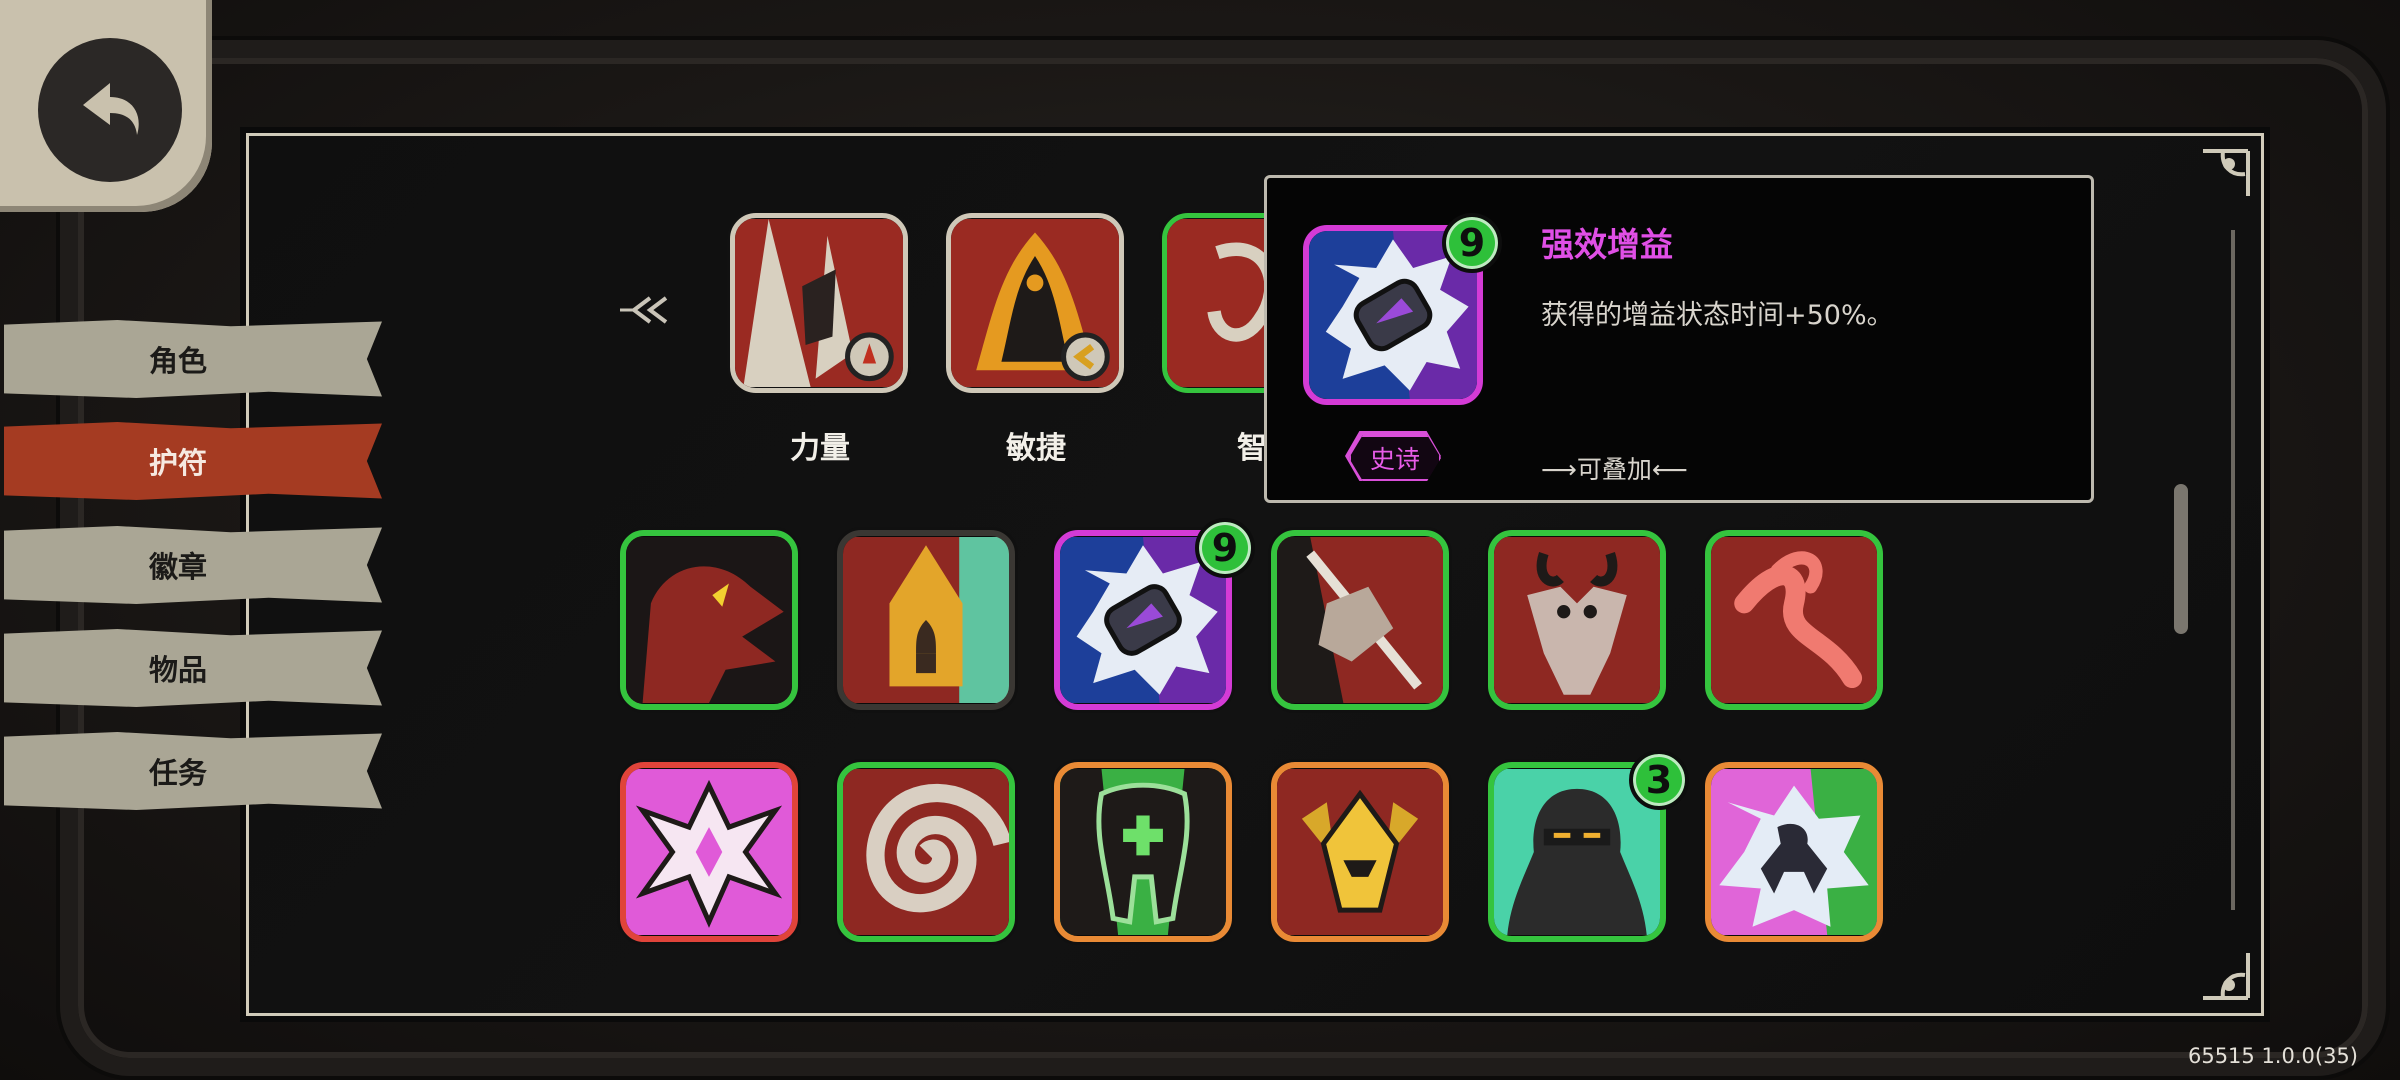  Describe the element at coordinates (2181, 559) in the screenshot. I see `scrollbar-thumb` at that location.